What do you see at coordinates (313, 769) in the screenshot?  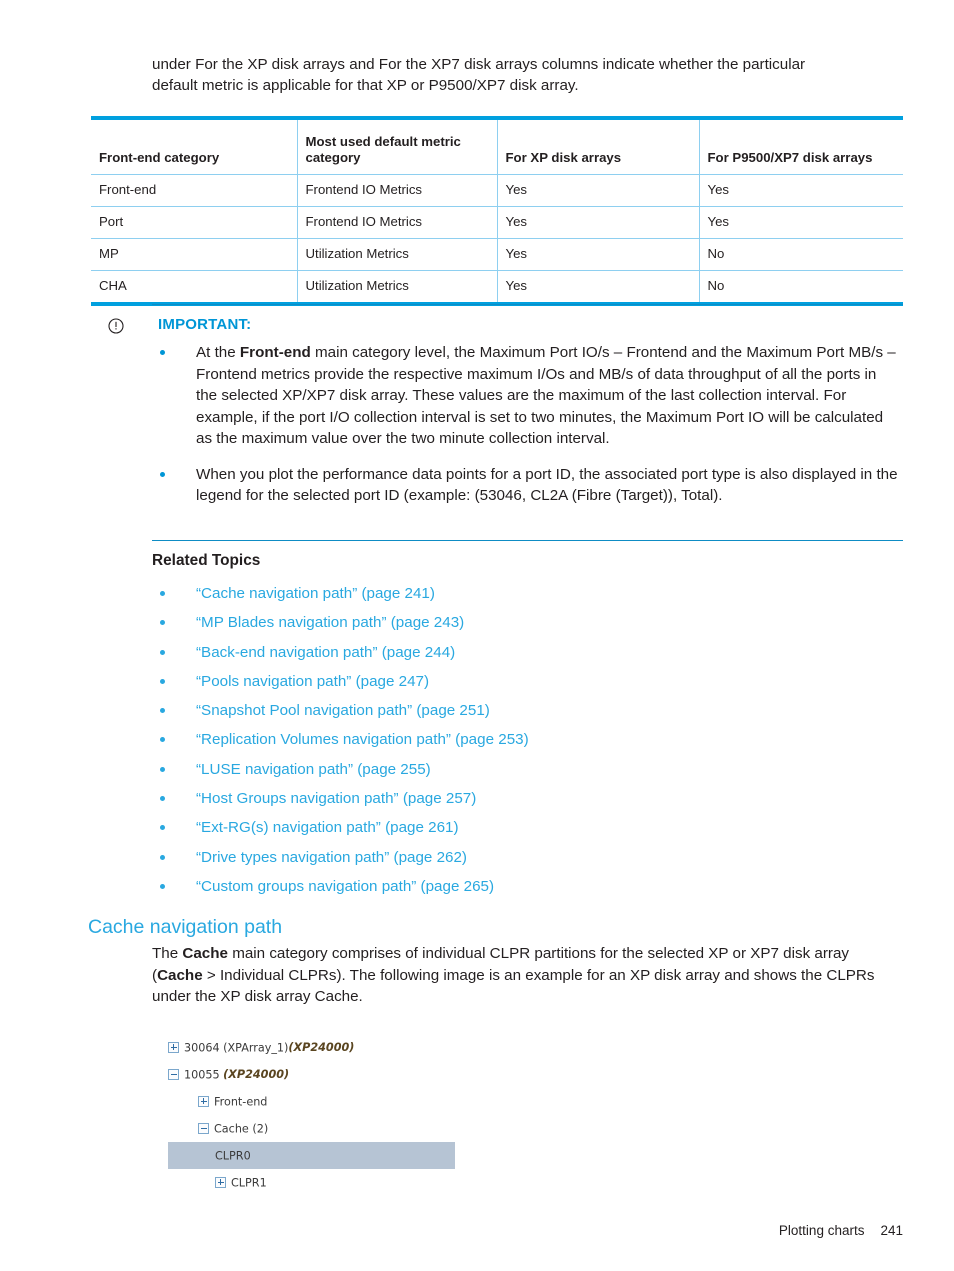 I see `related-link: “LUSE navigation path” (page 255)` at bounding box center [313, 769].